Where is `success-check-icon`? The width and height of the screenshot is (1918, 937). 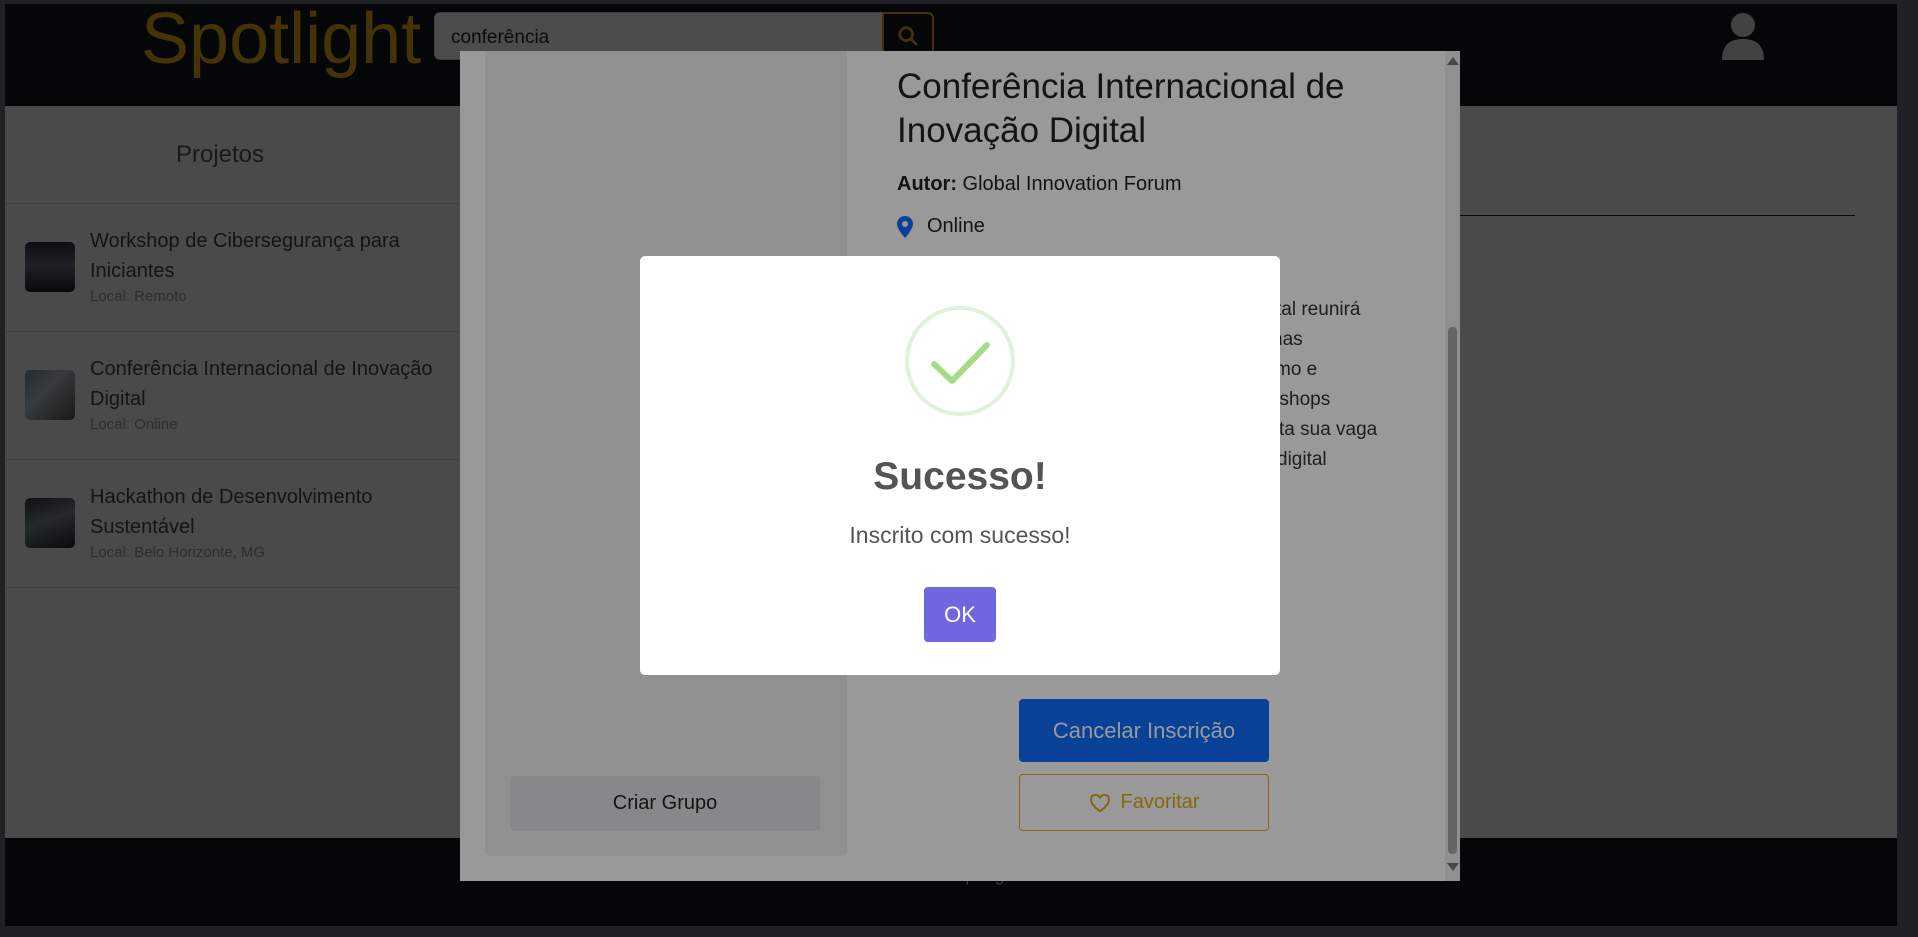 success-check-icon is located at coordinates (960, 361).